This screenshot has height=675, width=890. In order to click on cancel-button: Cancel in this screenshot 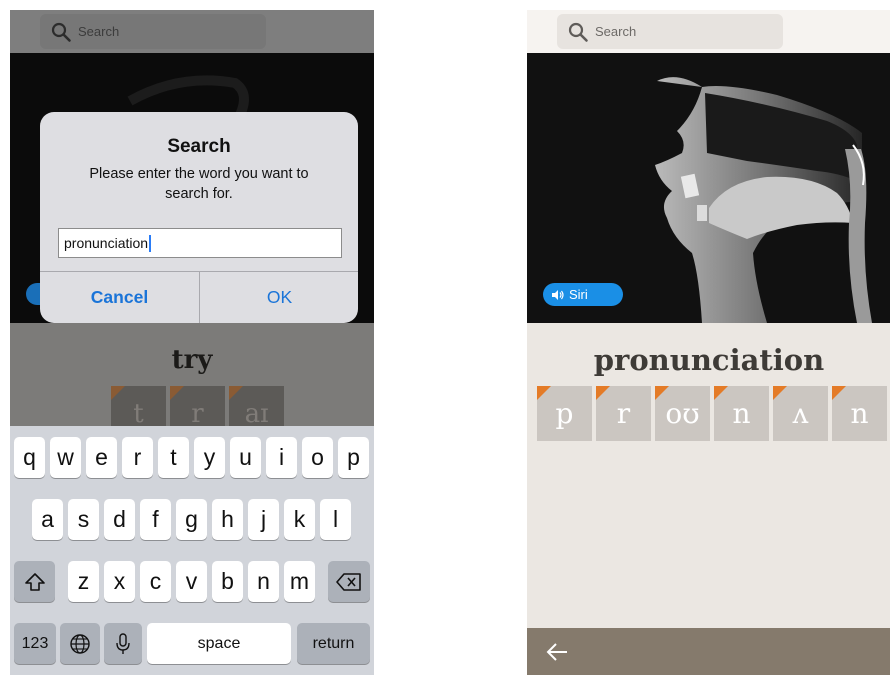, I will do `click(119, 297)`.